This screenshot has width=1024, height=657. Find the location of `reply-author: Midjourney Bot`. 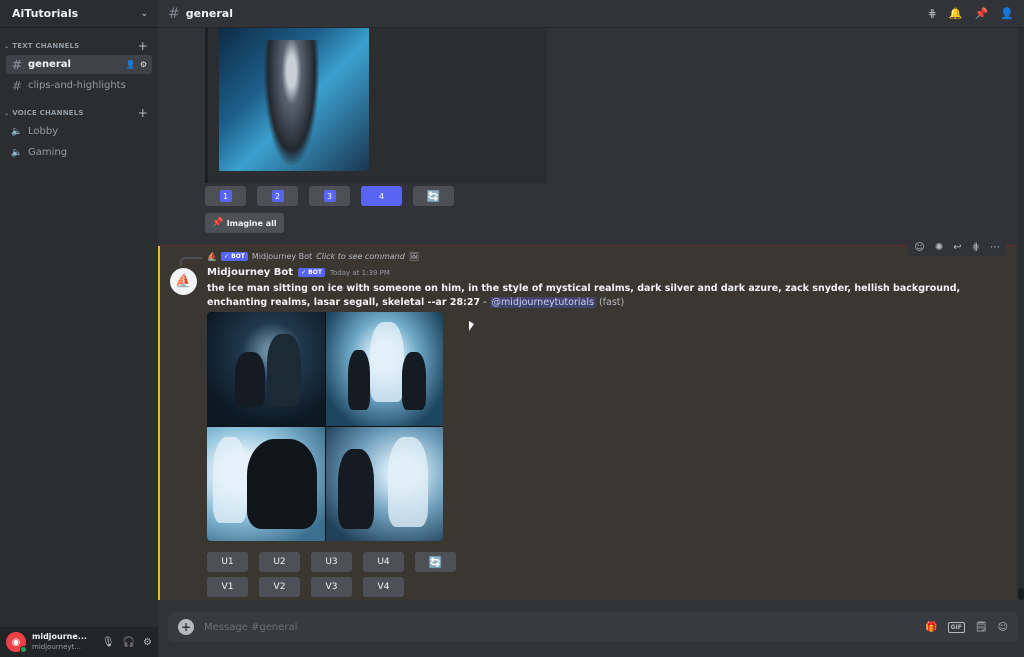

reply-author: Midjourney Bot is located at coordinates (282, 256).